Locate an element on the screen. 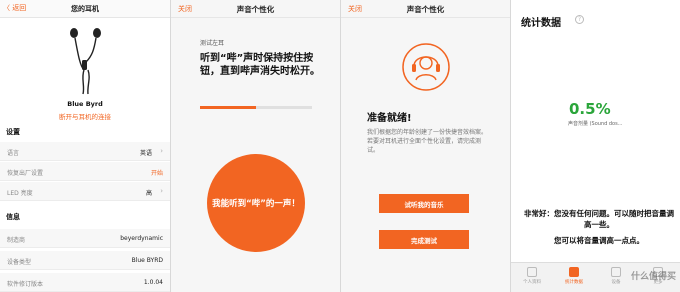  info-row: 制造商 beyerdynamic is located at coordinates (85, 238).